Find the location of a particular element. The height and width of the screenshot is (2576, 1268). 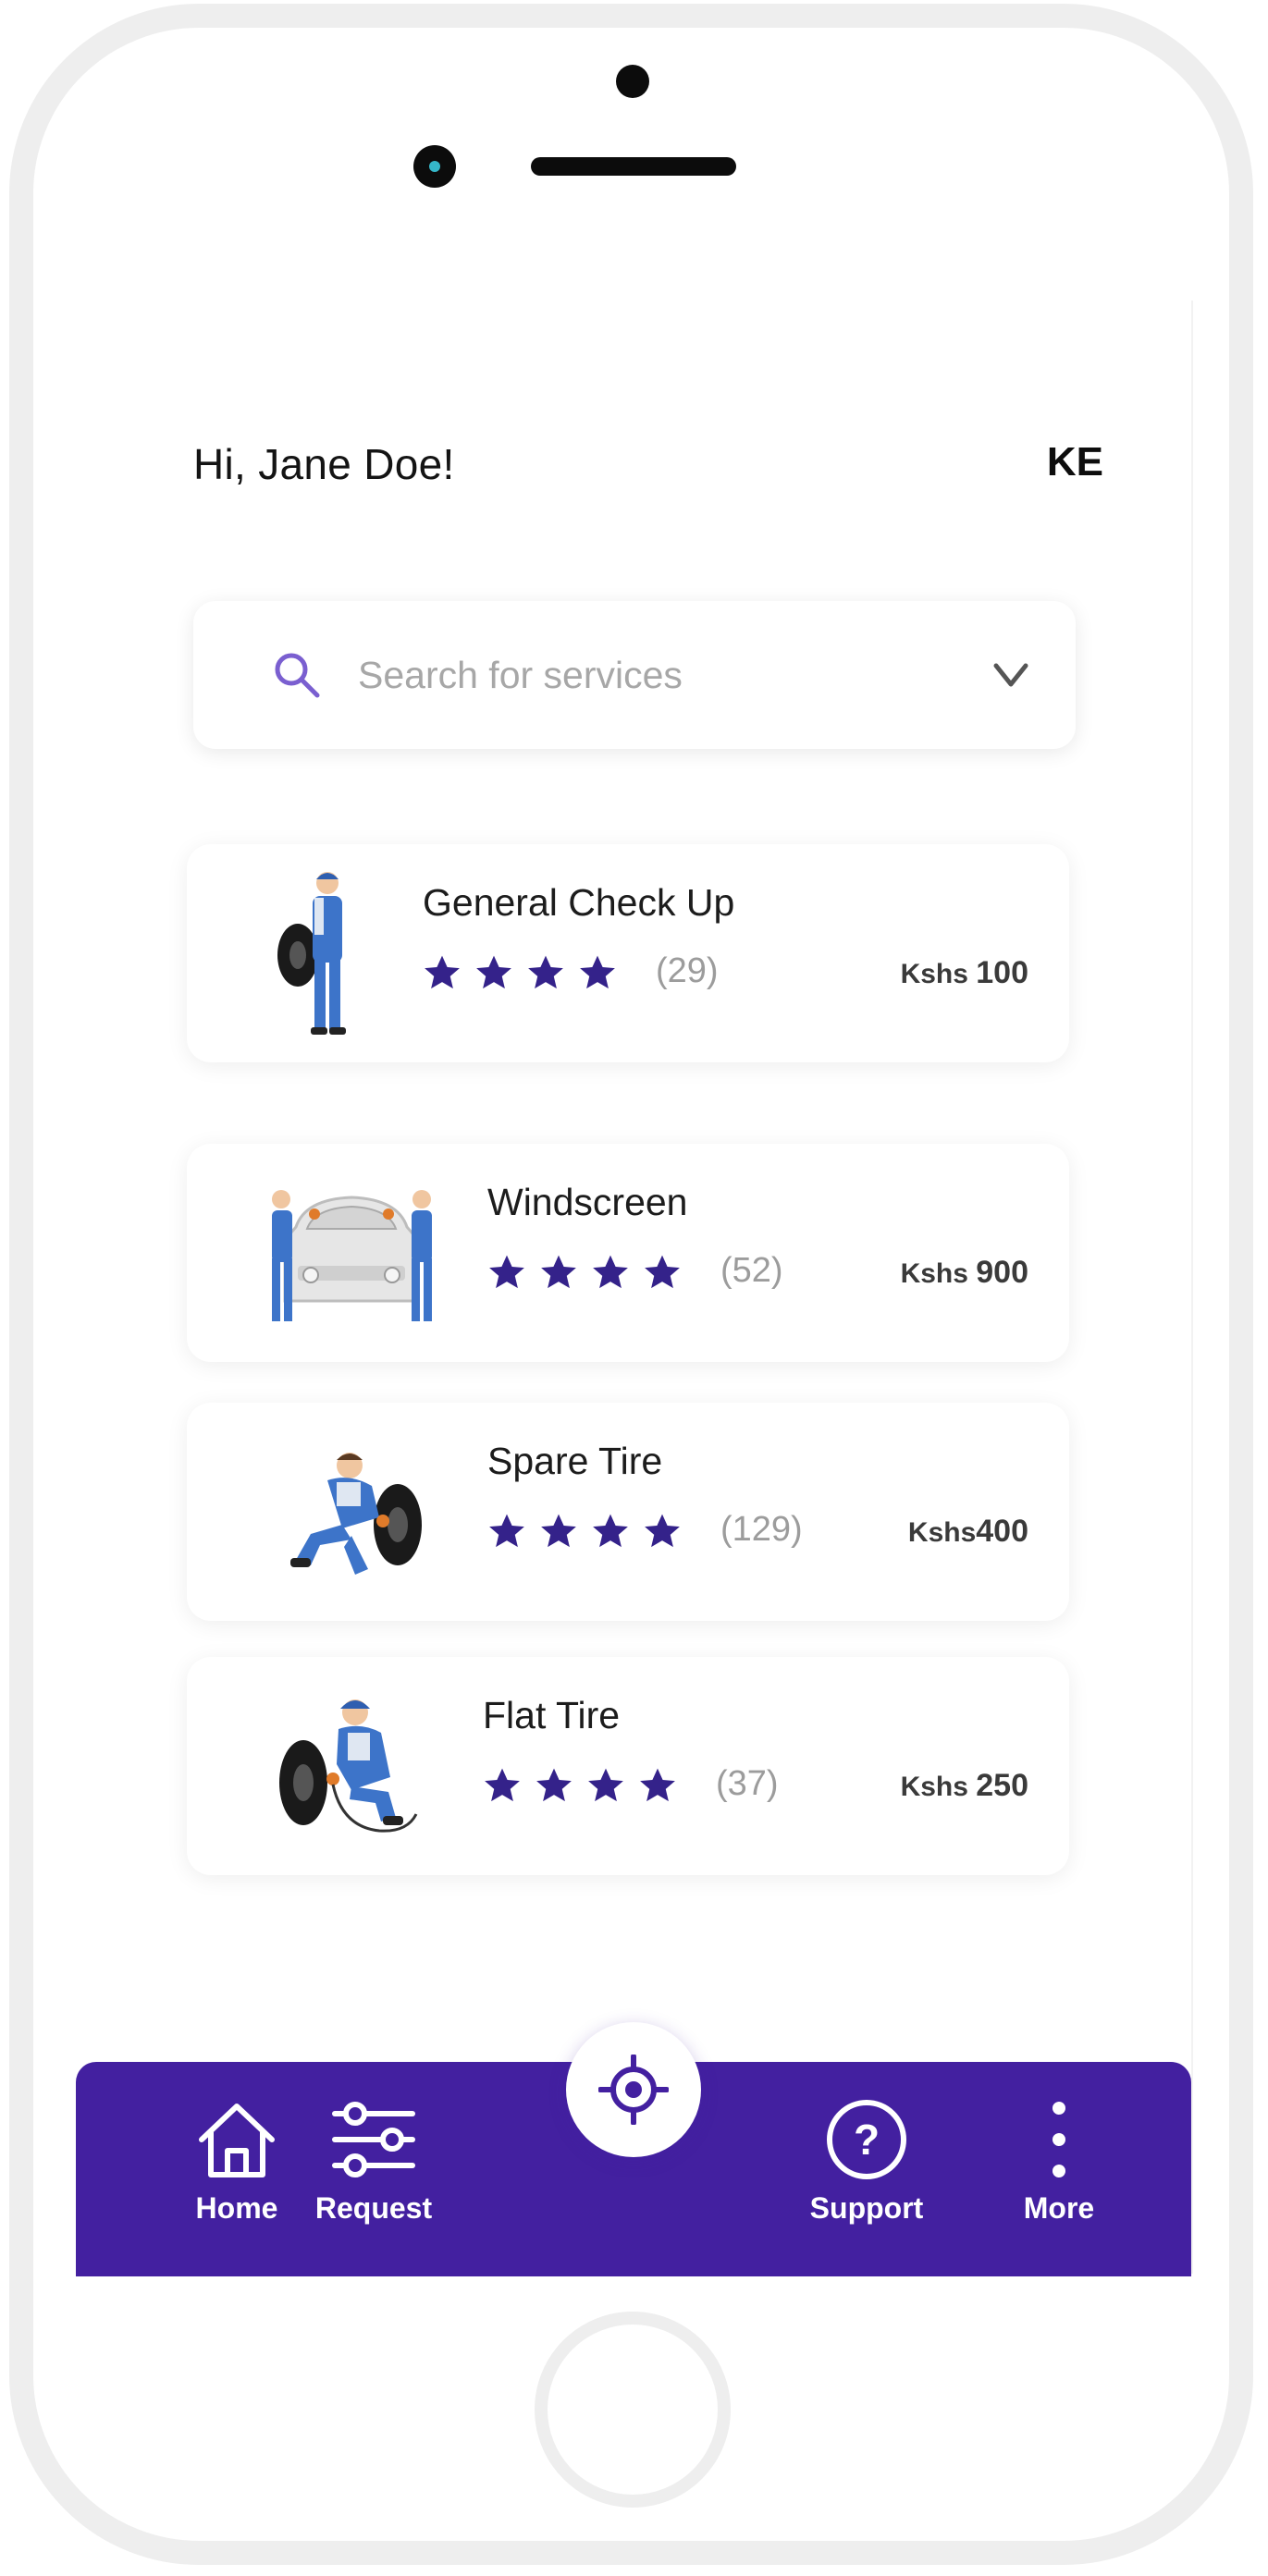

price-amount: 900 is located at coordinates (1002, 1272).